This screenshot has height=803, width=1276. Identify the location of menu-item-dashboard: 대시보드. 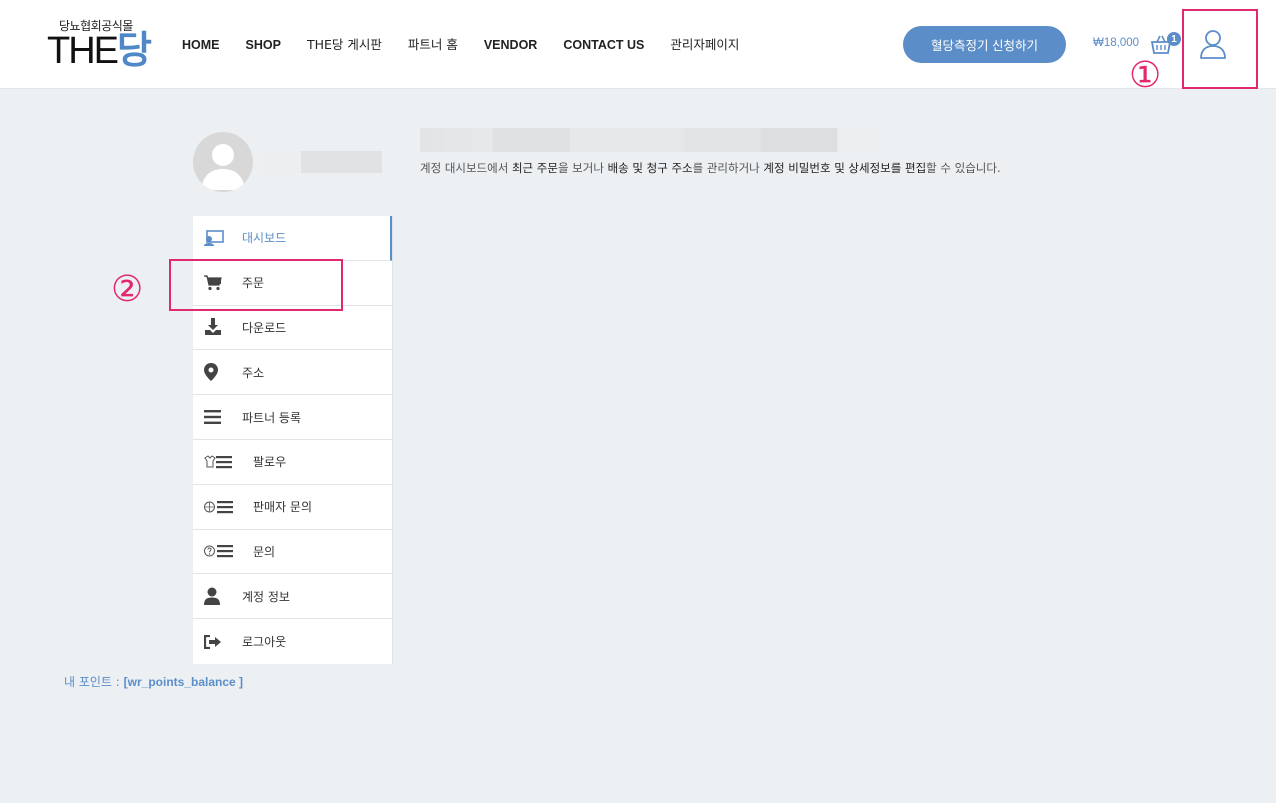
(292, 238).